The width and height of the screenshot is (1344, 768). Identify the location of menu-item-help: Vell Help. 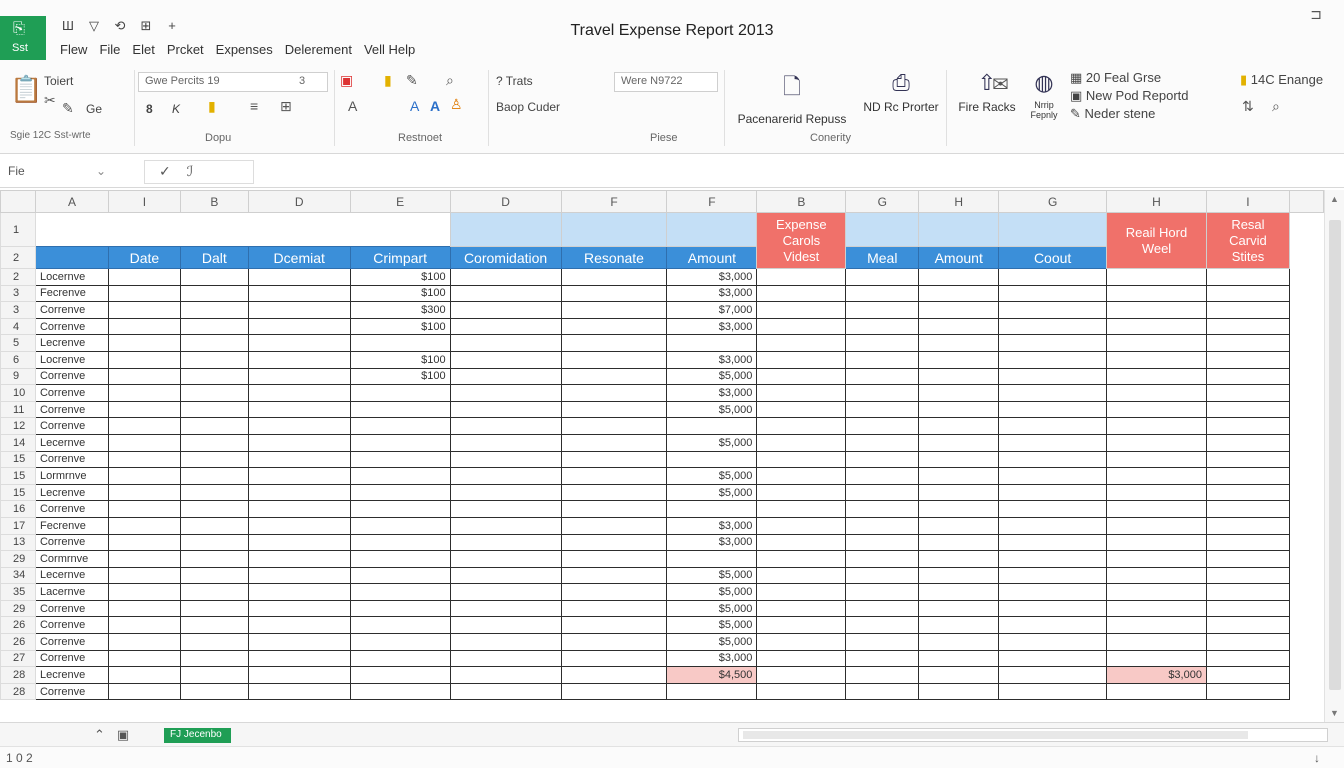
(389, 49).